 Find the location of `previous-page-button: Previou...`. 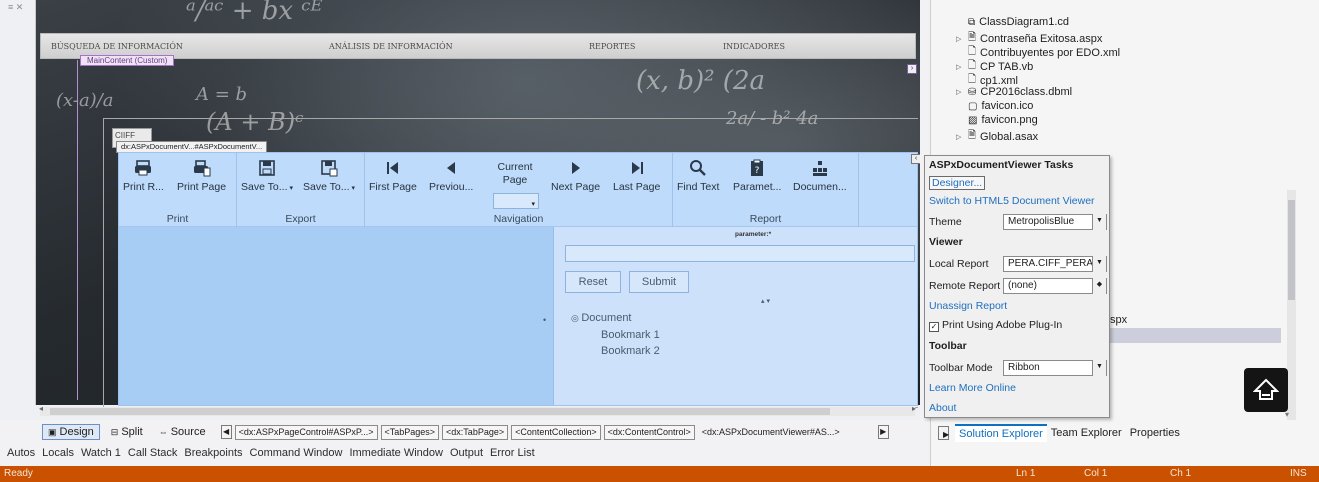

previous-page-button: Previou... is located at coordinates (451, 176).